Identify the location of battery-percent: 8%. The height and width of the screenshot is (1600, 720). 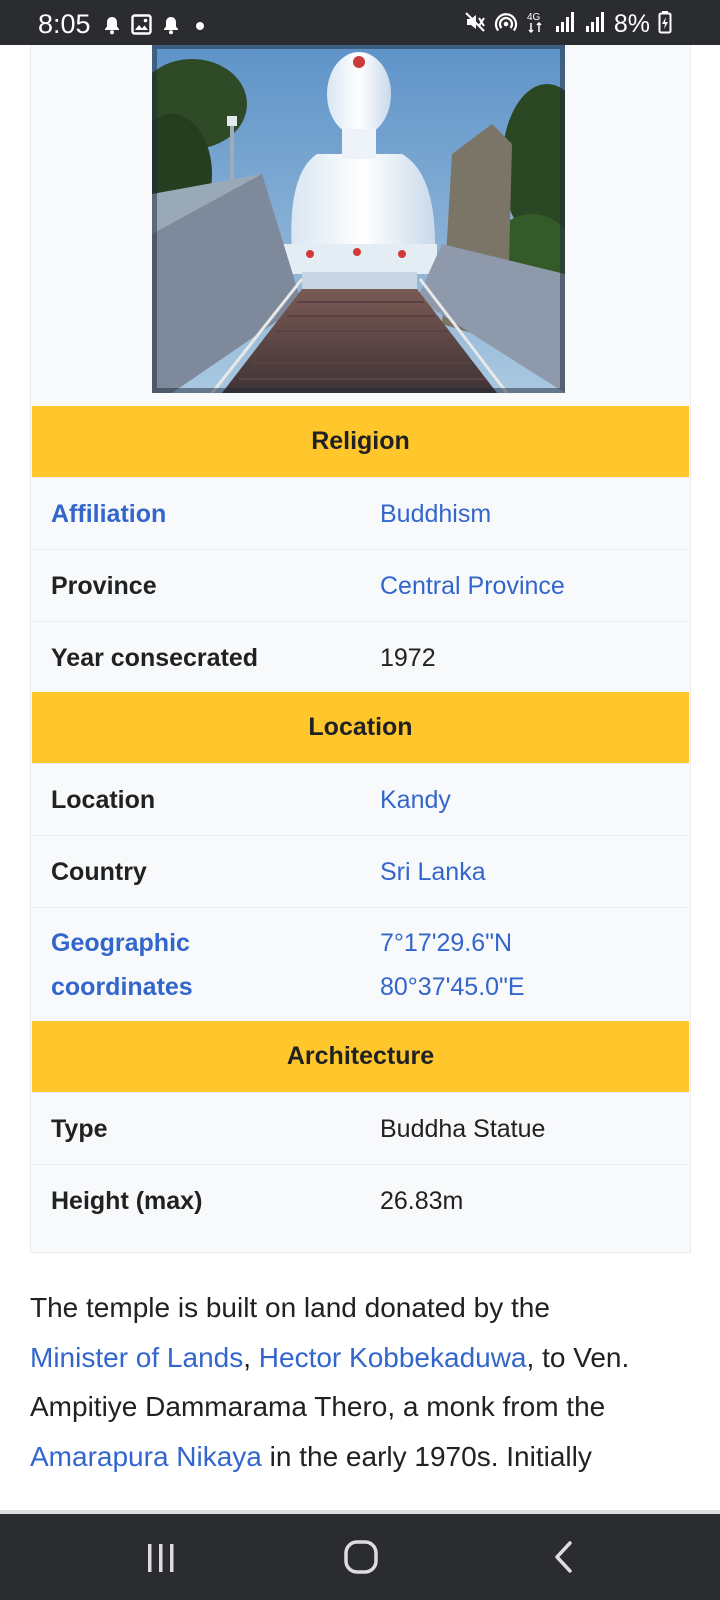
(631, 24).